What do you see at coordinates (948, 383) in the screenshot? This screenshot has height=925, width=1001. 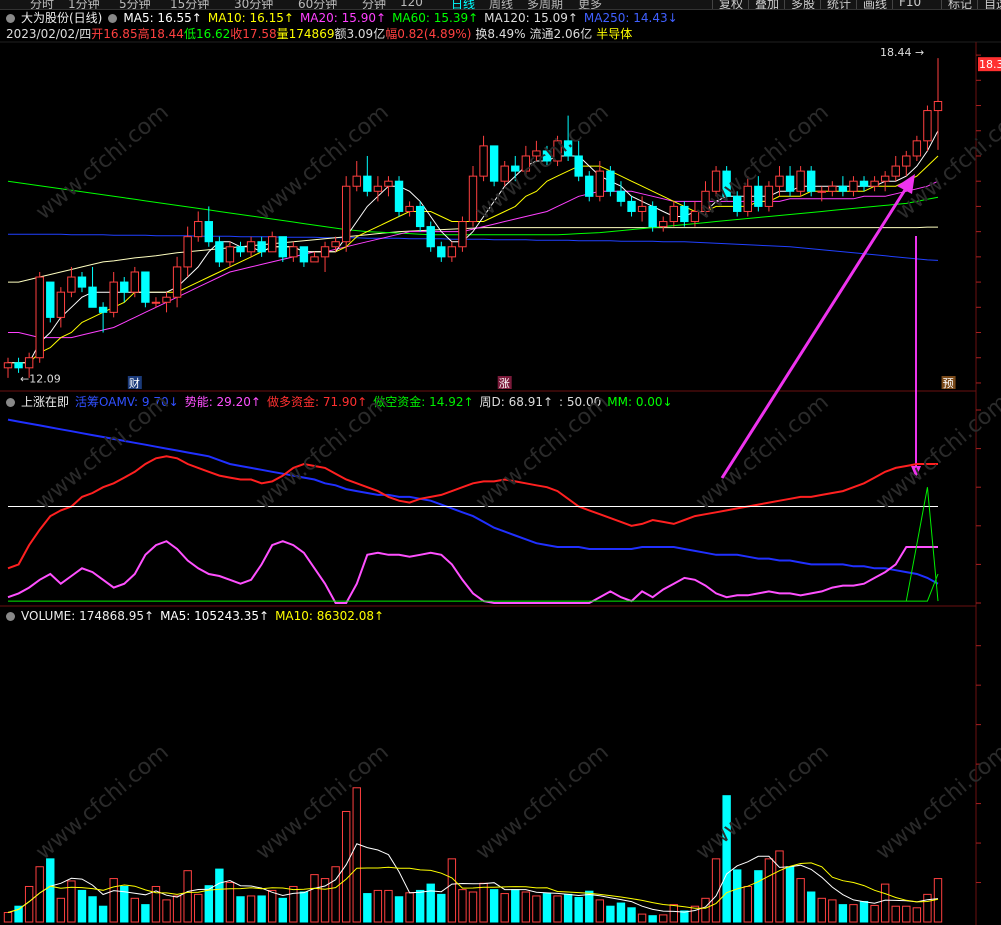 I see `event-marker-label: 预` at bounding box center [948, 383].